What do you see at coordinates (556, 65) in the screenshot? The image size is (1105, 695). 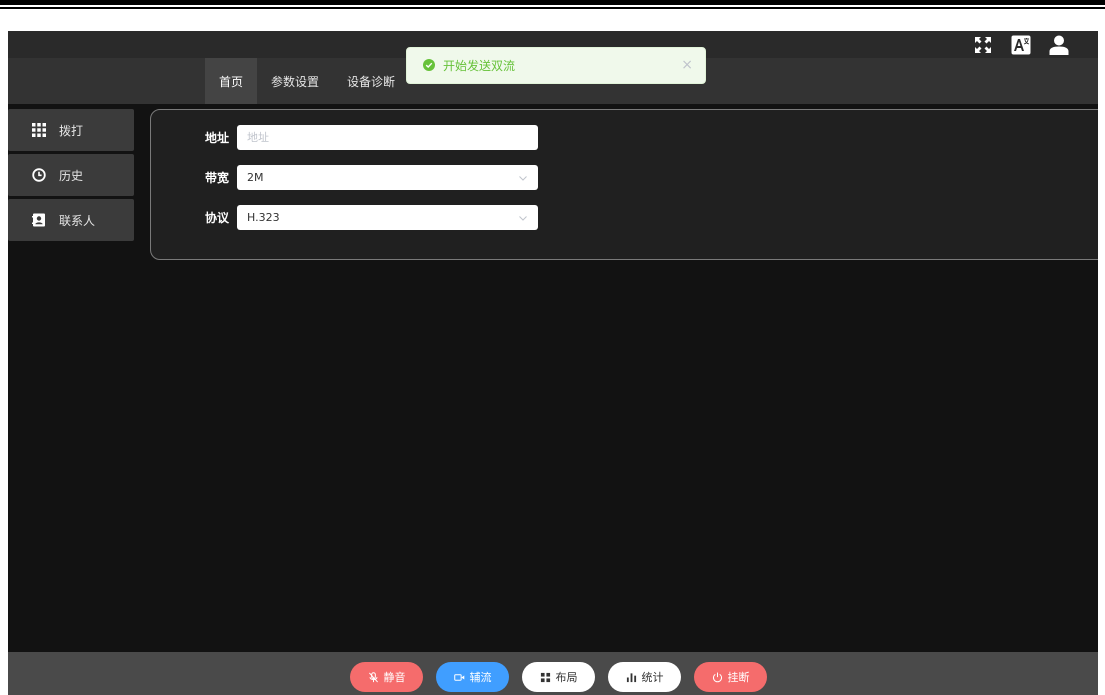 I see `success-toast: 开始发送双流 ×` at bounding box center [556, 65].